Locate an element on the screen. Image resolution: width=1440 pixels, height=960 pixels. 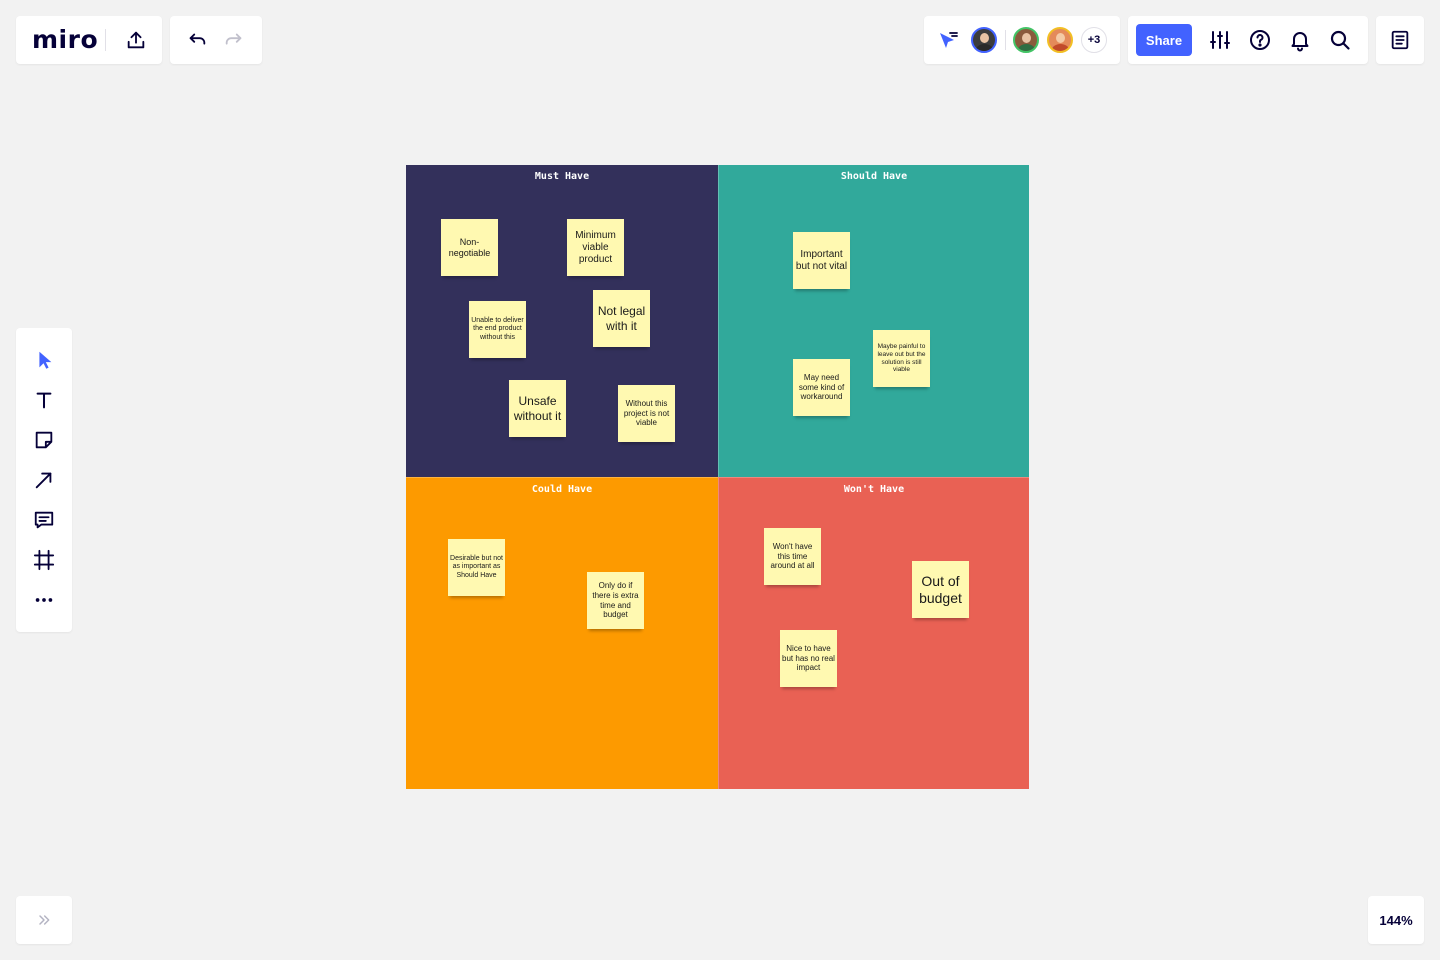
question-circle-icon is located at coordinates (1260, 40).